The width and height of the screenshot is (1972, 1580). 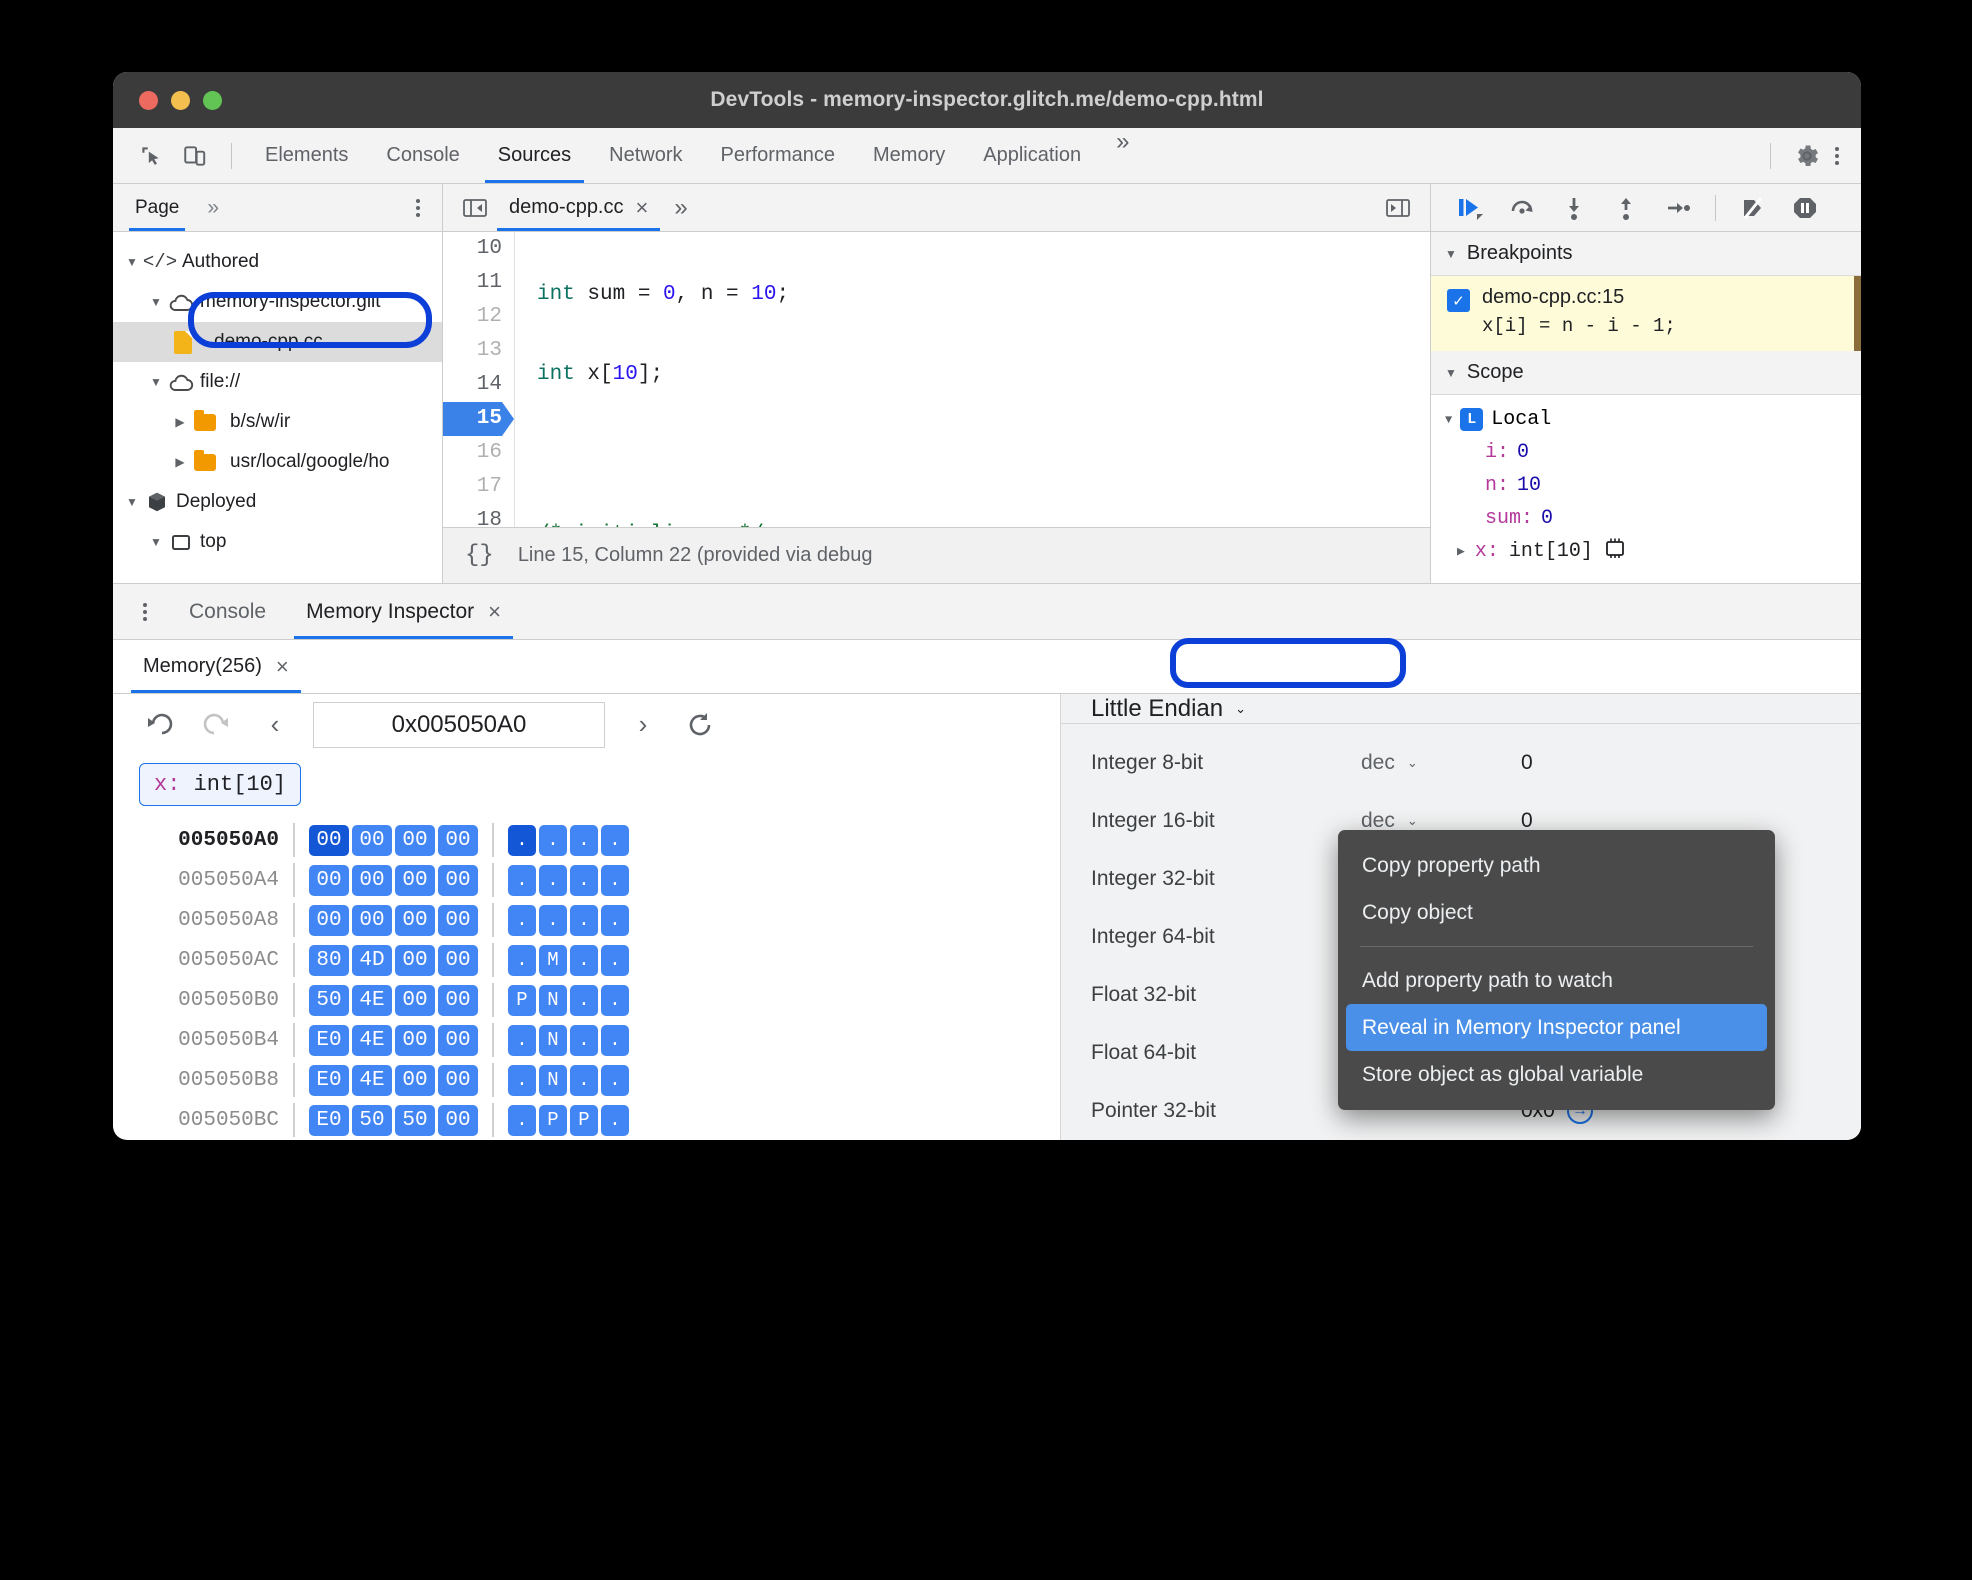 I want to click on scope-variable-n: n: 10, so click(x=1646, y=485).